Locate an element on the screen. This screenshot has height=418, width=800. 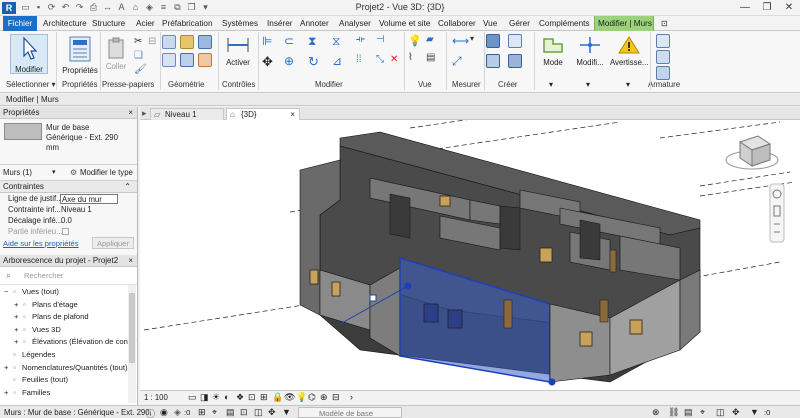
apply-button: Appliquer is located at coordinates (113, 243).